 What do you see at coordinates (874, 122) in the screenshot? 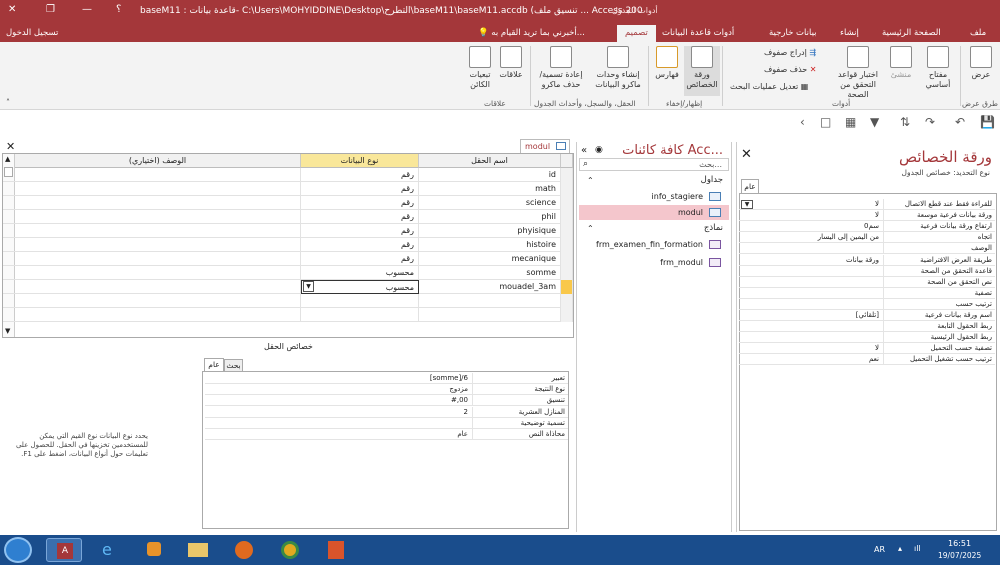
I see `filter-icon: ▼` at bounding box center [874, 122].